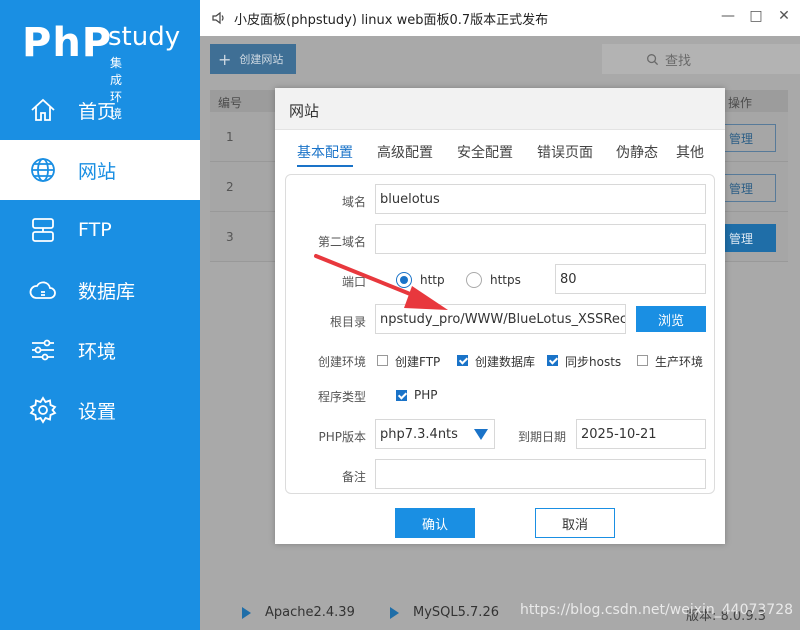 The image size is (800, 630). I want to click on cancel-button: 取消, so click(575, 523).